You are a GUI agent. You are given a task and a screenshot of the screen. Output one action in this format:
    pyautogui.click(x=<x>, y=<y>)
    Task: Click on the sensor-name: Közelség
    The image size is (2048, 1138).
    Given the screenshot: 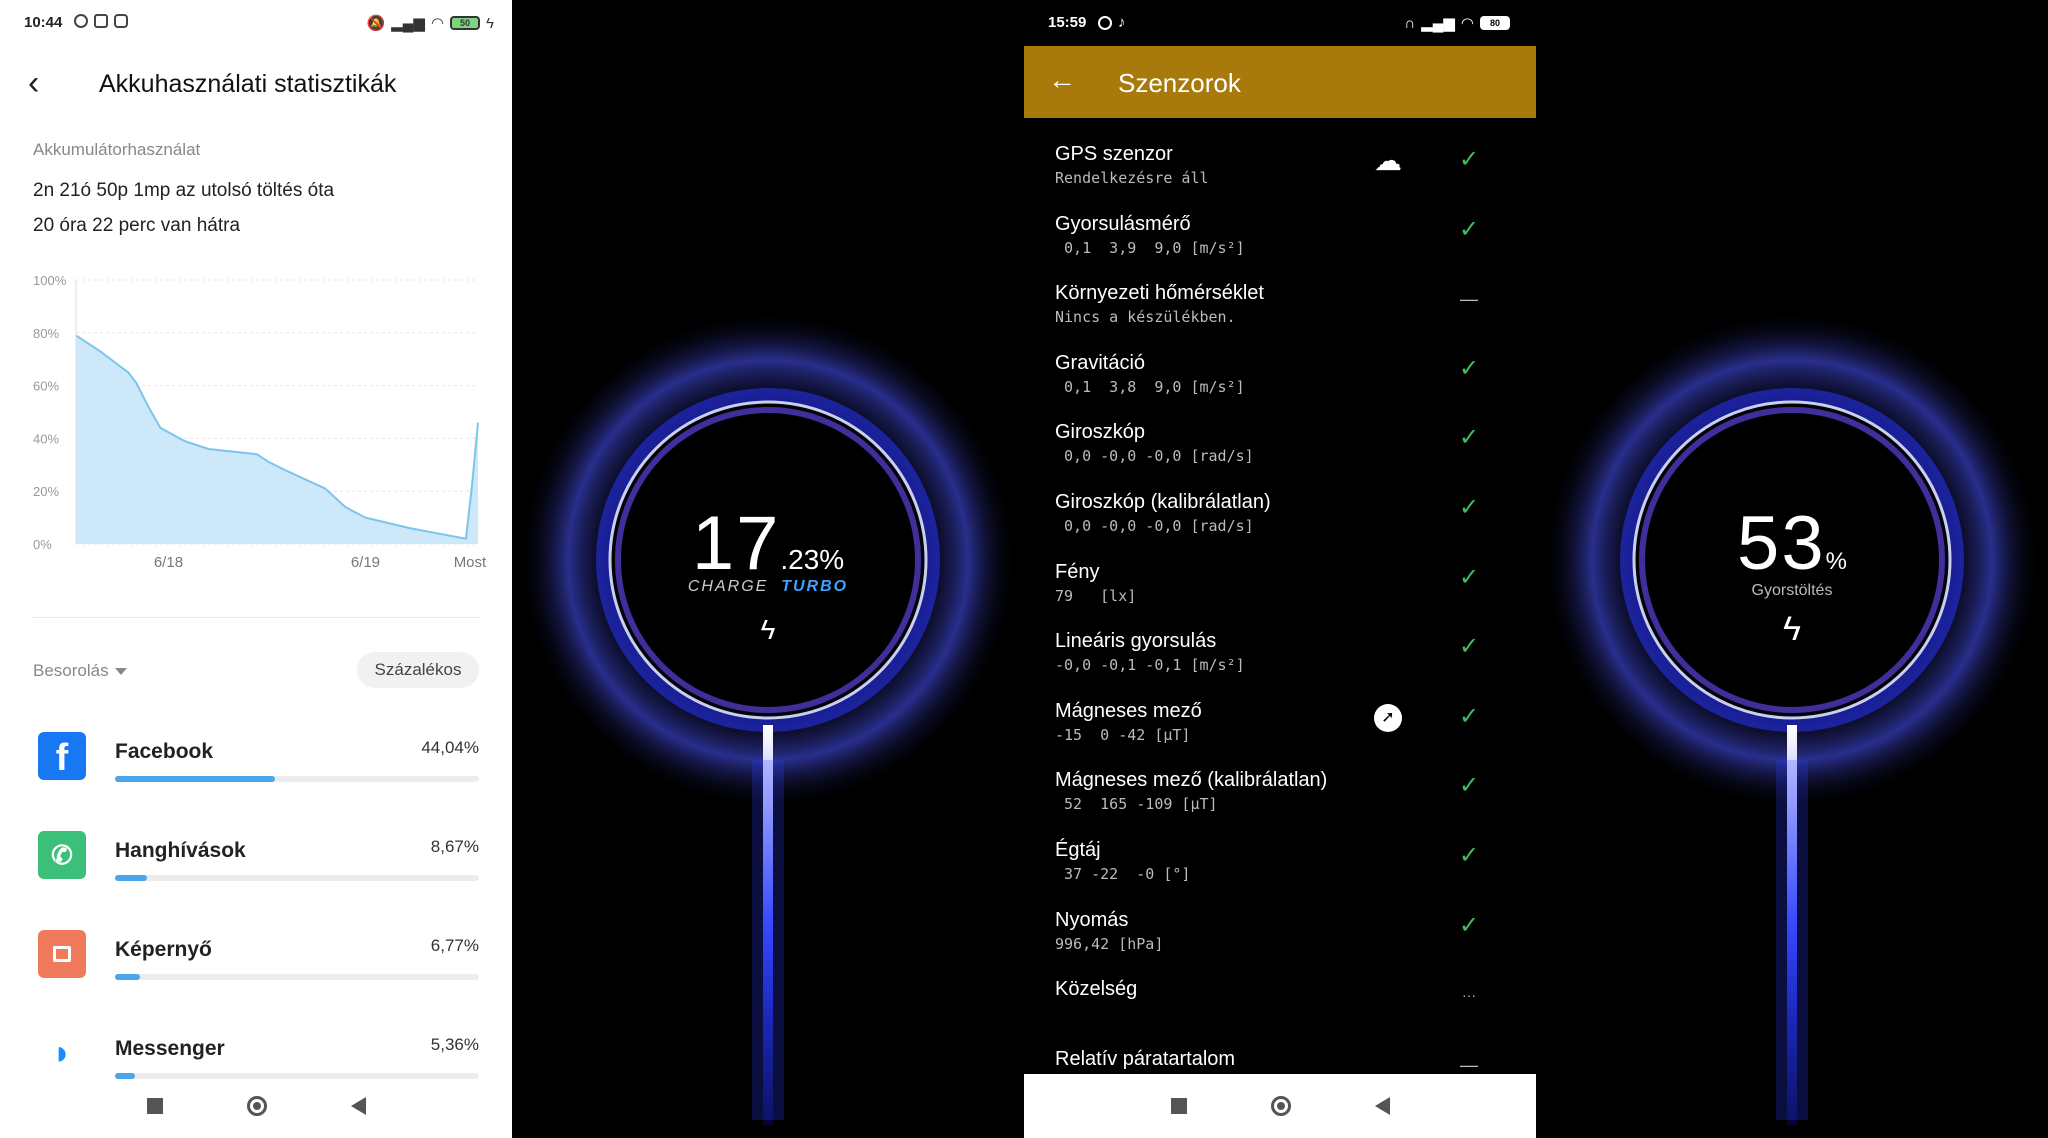 What is the action you would take?
    pyautogui.click(x=1096, y=989)
    